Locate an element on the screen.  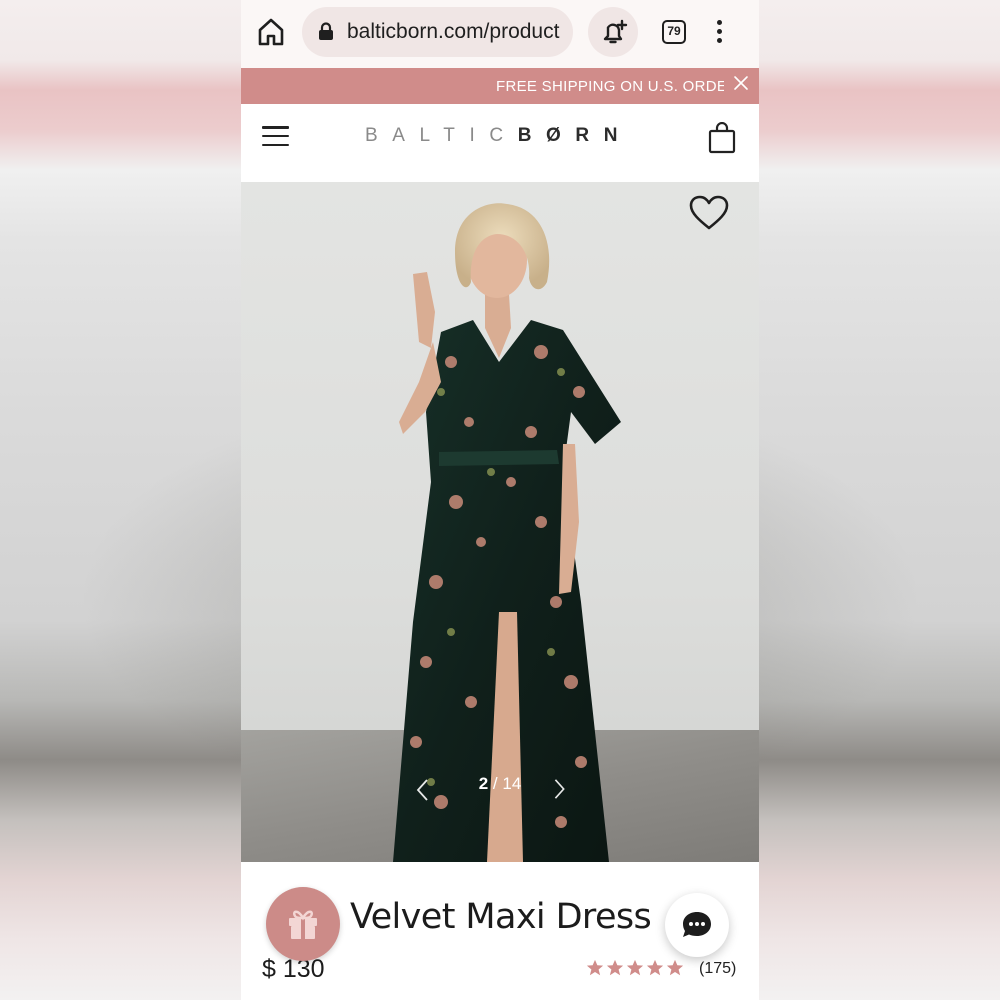
address-bar: balticborn.com/product is located at coordinates (437, 32).